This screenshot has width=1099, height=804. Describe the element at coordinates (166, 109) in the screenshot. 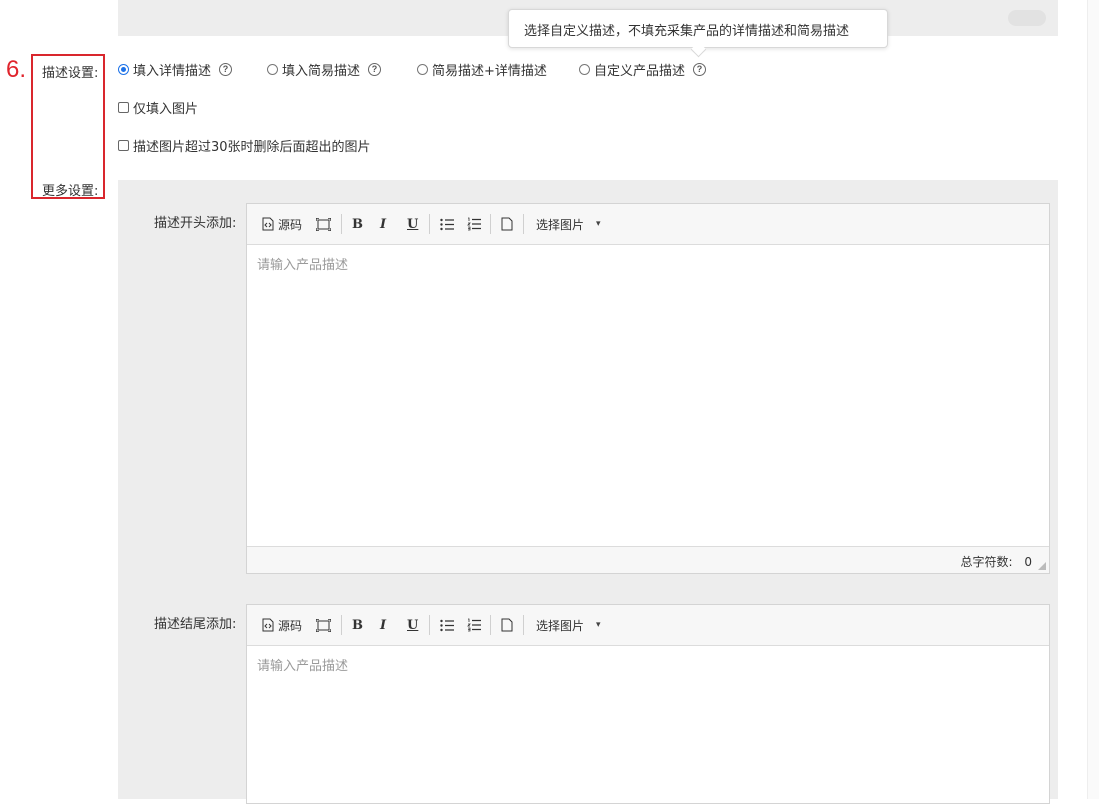

I see `checkbox-label: 仅填入图片` at that location.